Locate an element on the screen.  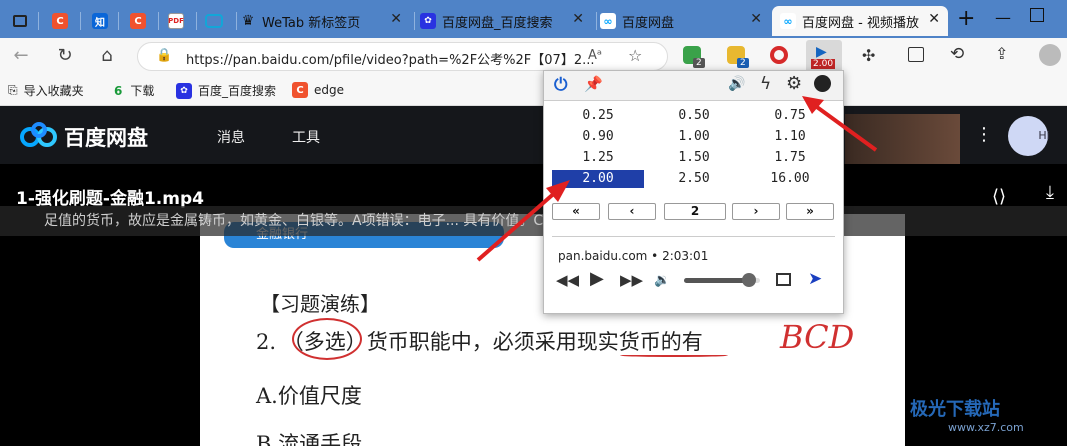
tab-baidupan-video: ∞ 百度网盘 - 视频播放 ✕ is located at coordinates (860, 21).